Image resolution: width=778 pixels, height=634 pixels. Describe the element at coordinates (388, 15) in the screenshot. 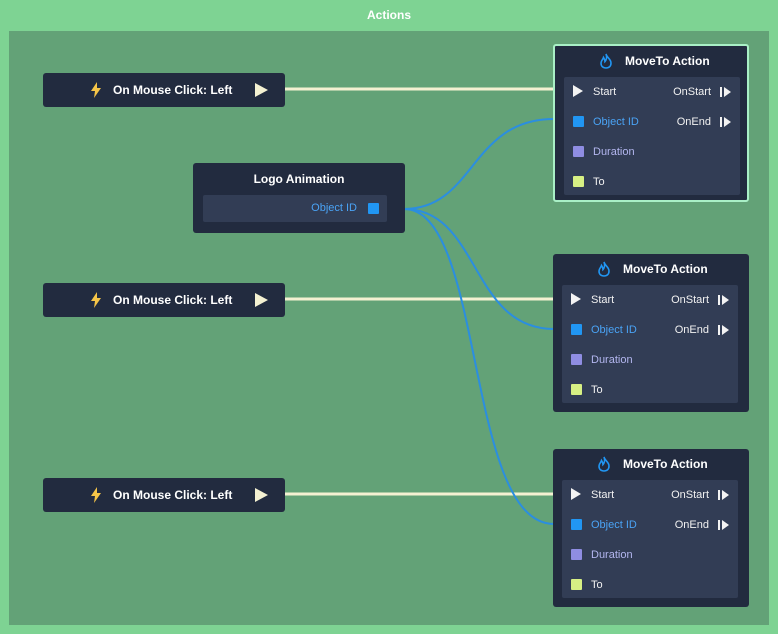

I see `window-title: Actions` at that location.